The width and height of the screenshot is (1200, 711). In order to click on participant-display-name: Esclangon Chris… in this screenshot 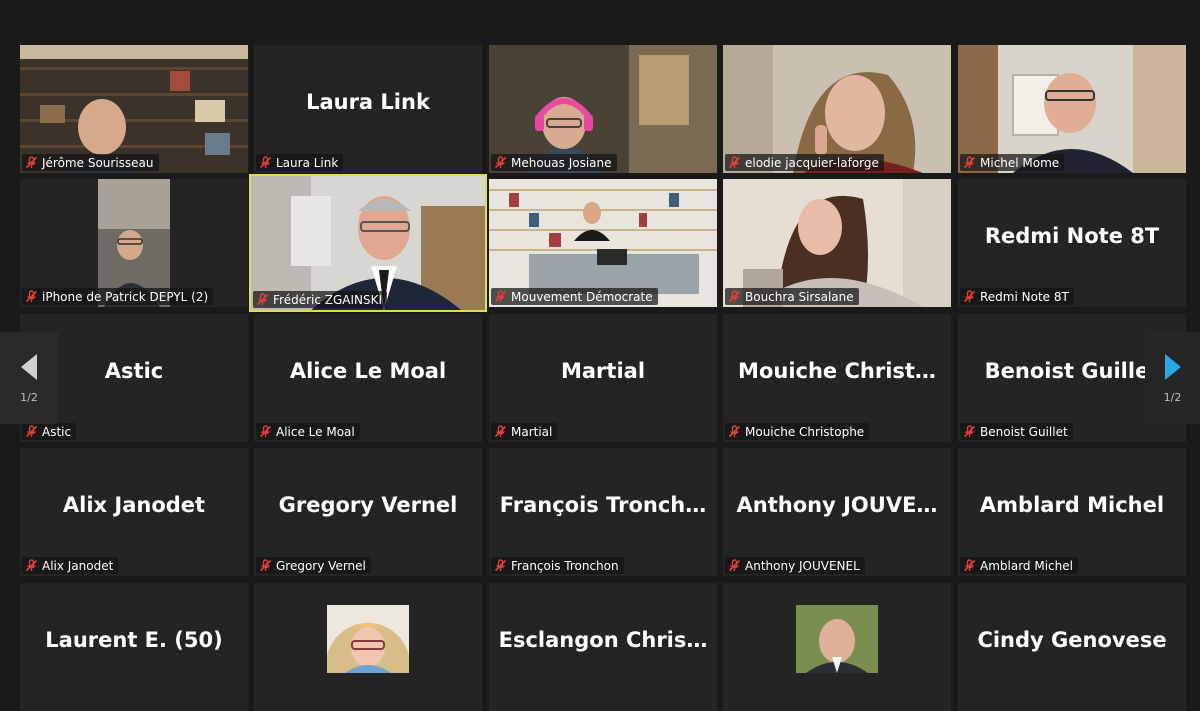, I will do `click(603, 640)`.